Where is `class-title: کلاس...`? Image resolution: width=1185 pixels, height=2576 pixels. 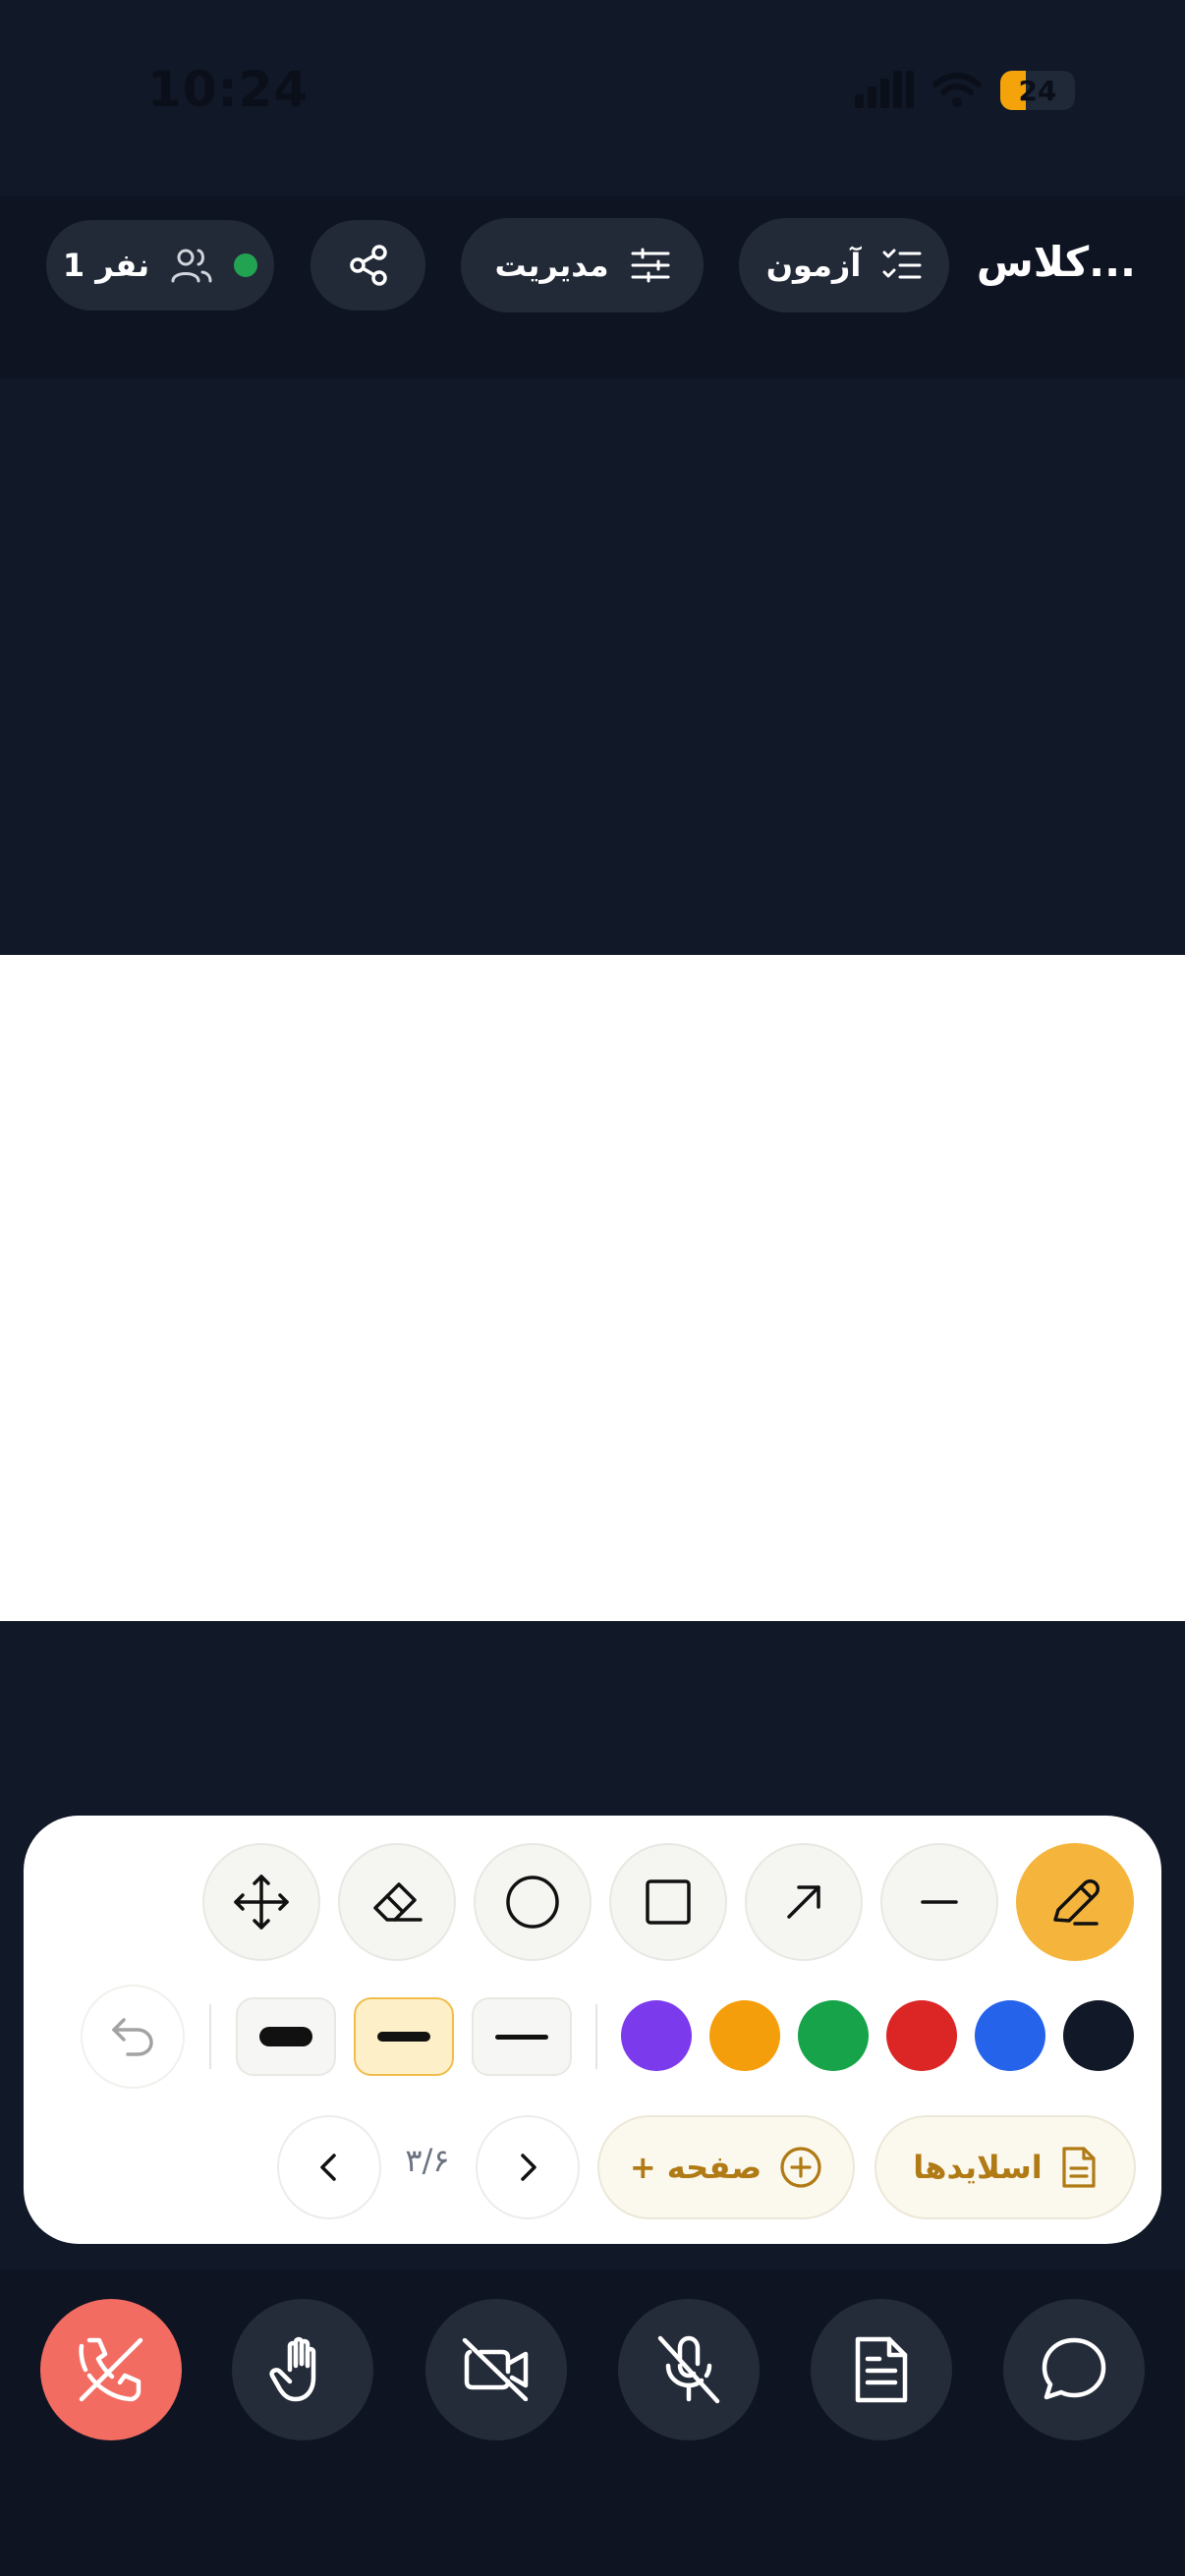 class-title: کلاس... is located at coordinates (1056, 262).